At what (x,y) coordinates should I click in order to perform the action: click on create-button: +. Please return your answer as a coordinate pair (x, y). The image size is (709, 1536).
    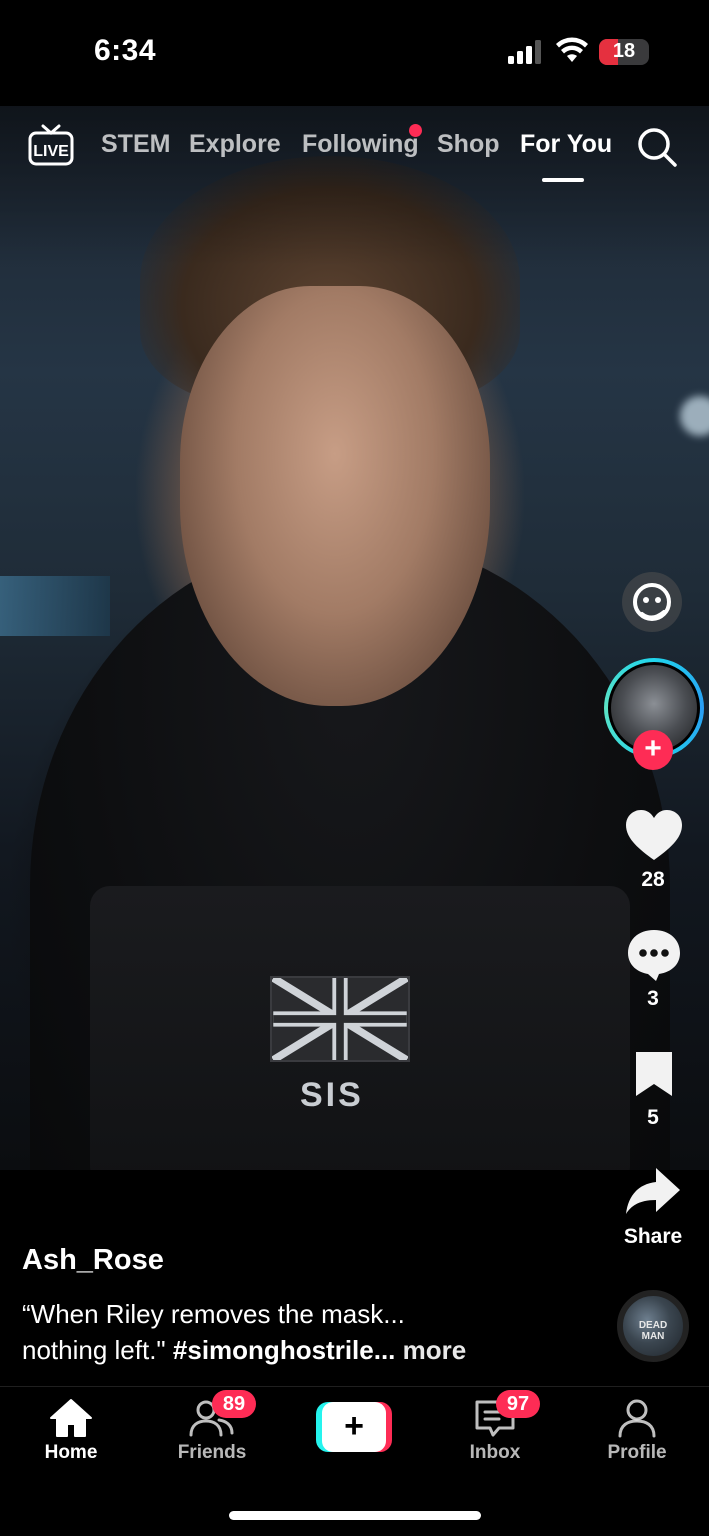
    Looking at the image, I should click on (354, 1427).